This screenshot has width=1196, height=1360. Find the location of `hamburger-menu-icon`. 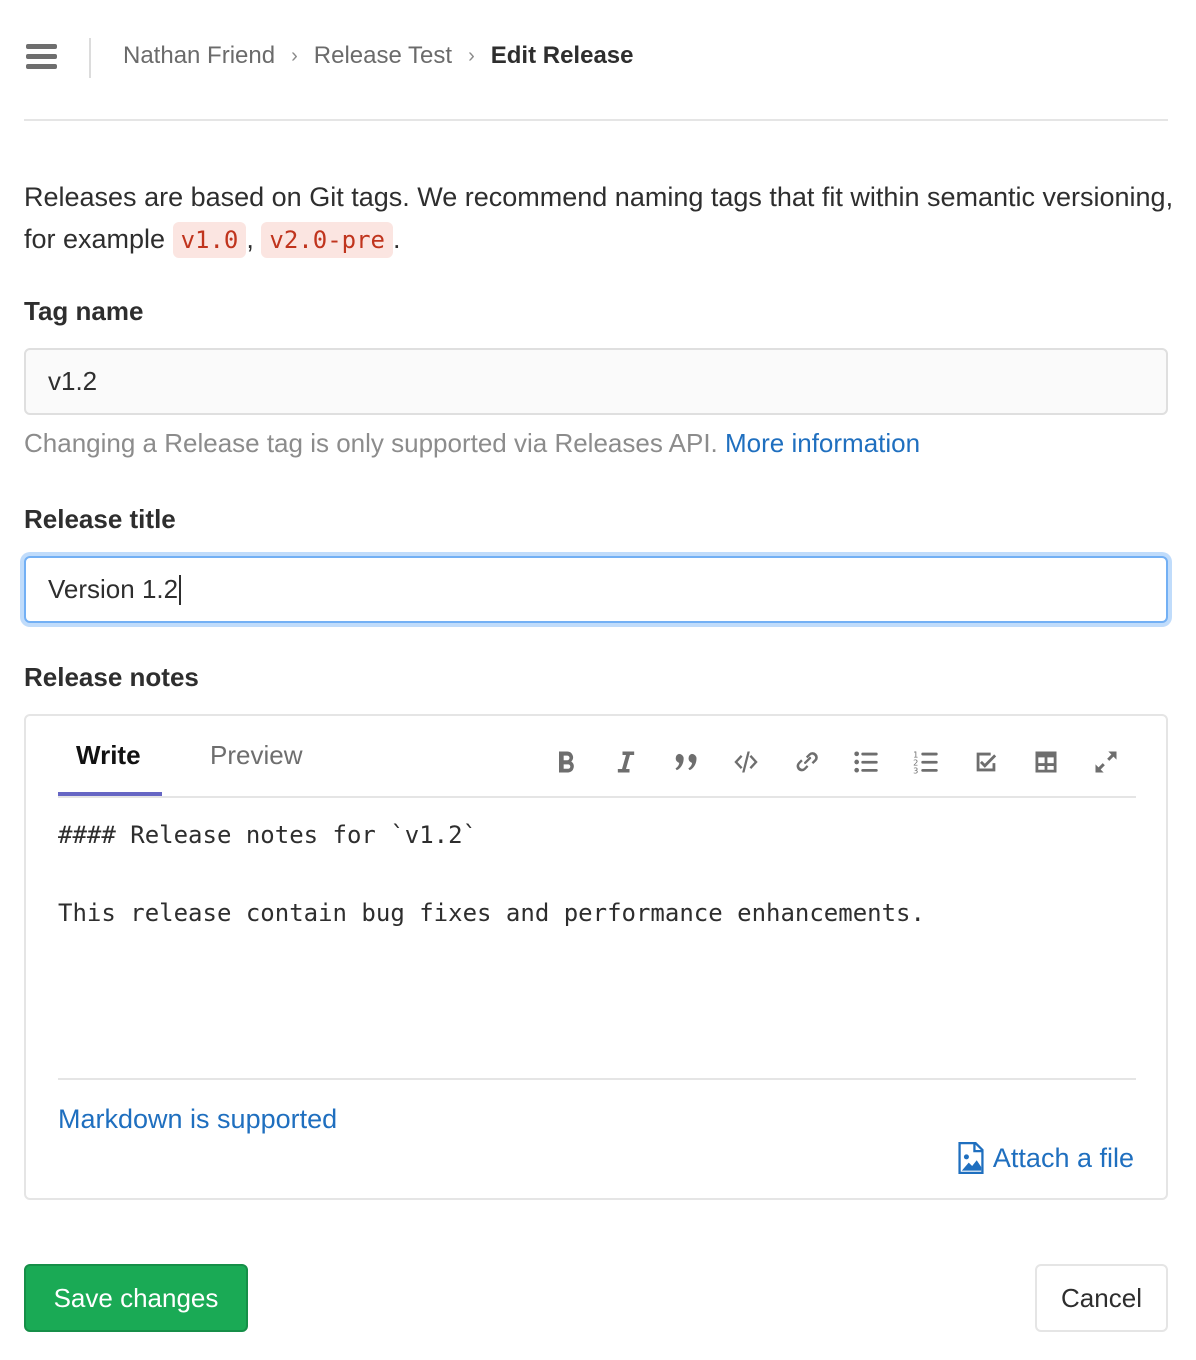

hamburger-menu-icon is located at coordinates (42, 58).